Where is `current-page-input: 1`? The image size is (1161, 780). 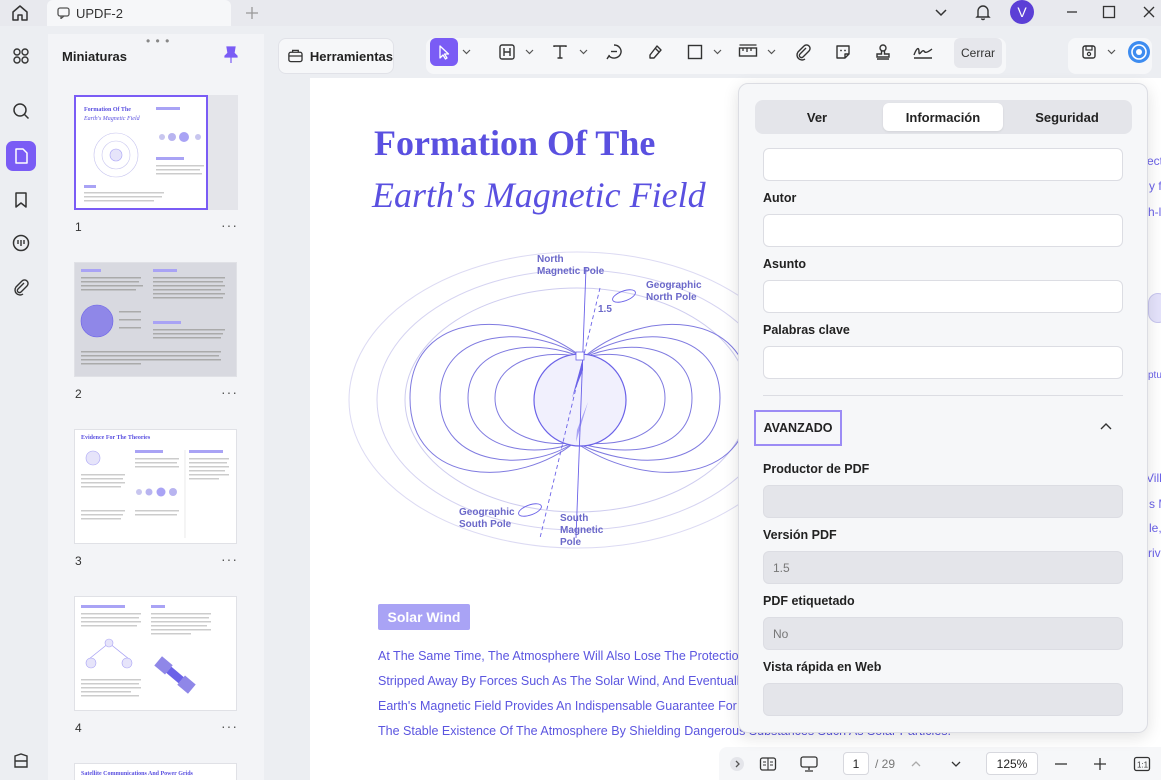
current-page-input: 1 is located at coordinates (856, 763).